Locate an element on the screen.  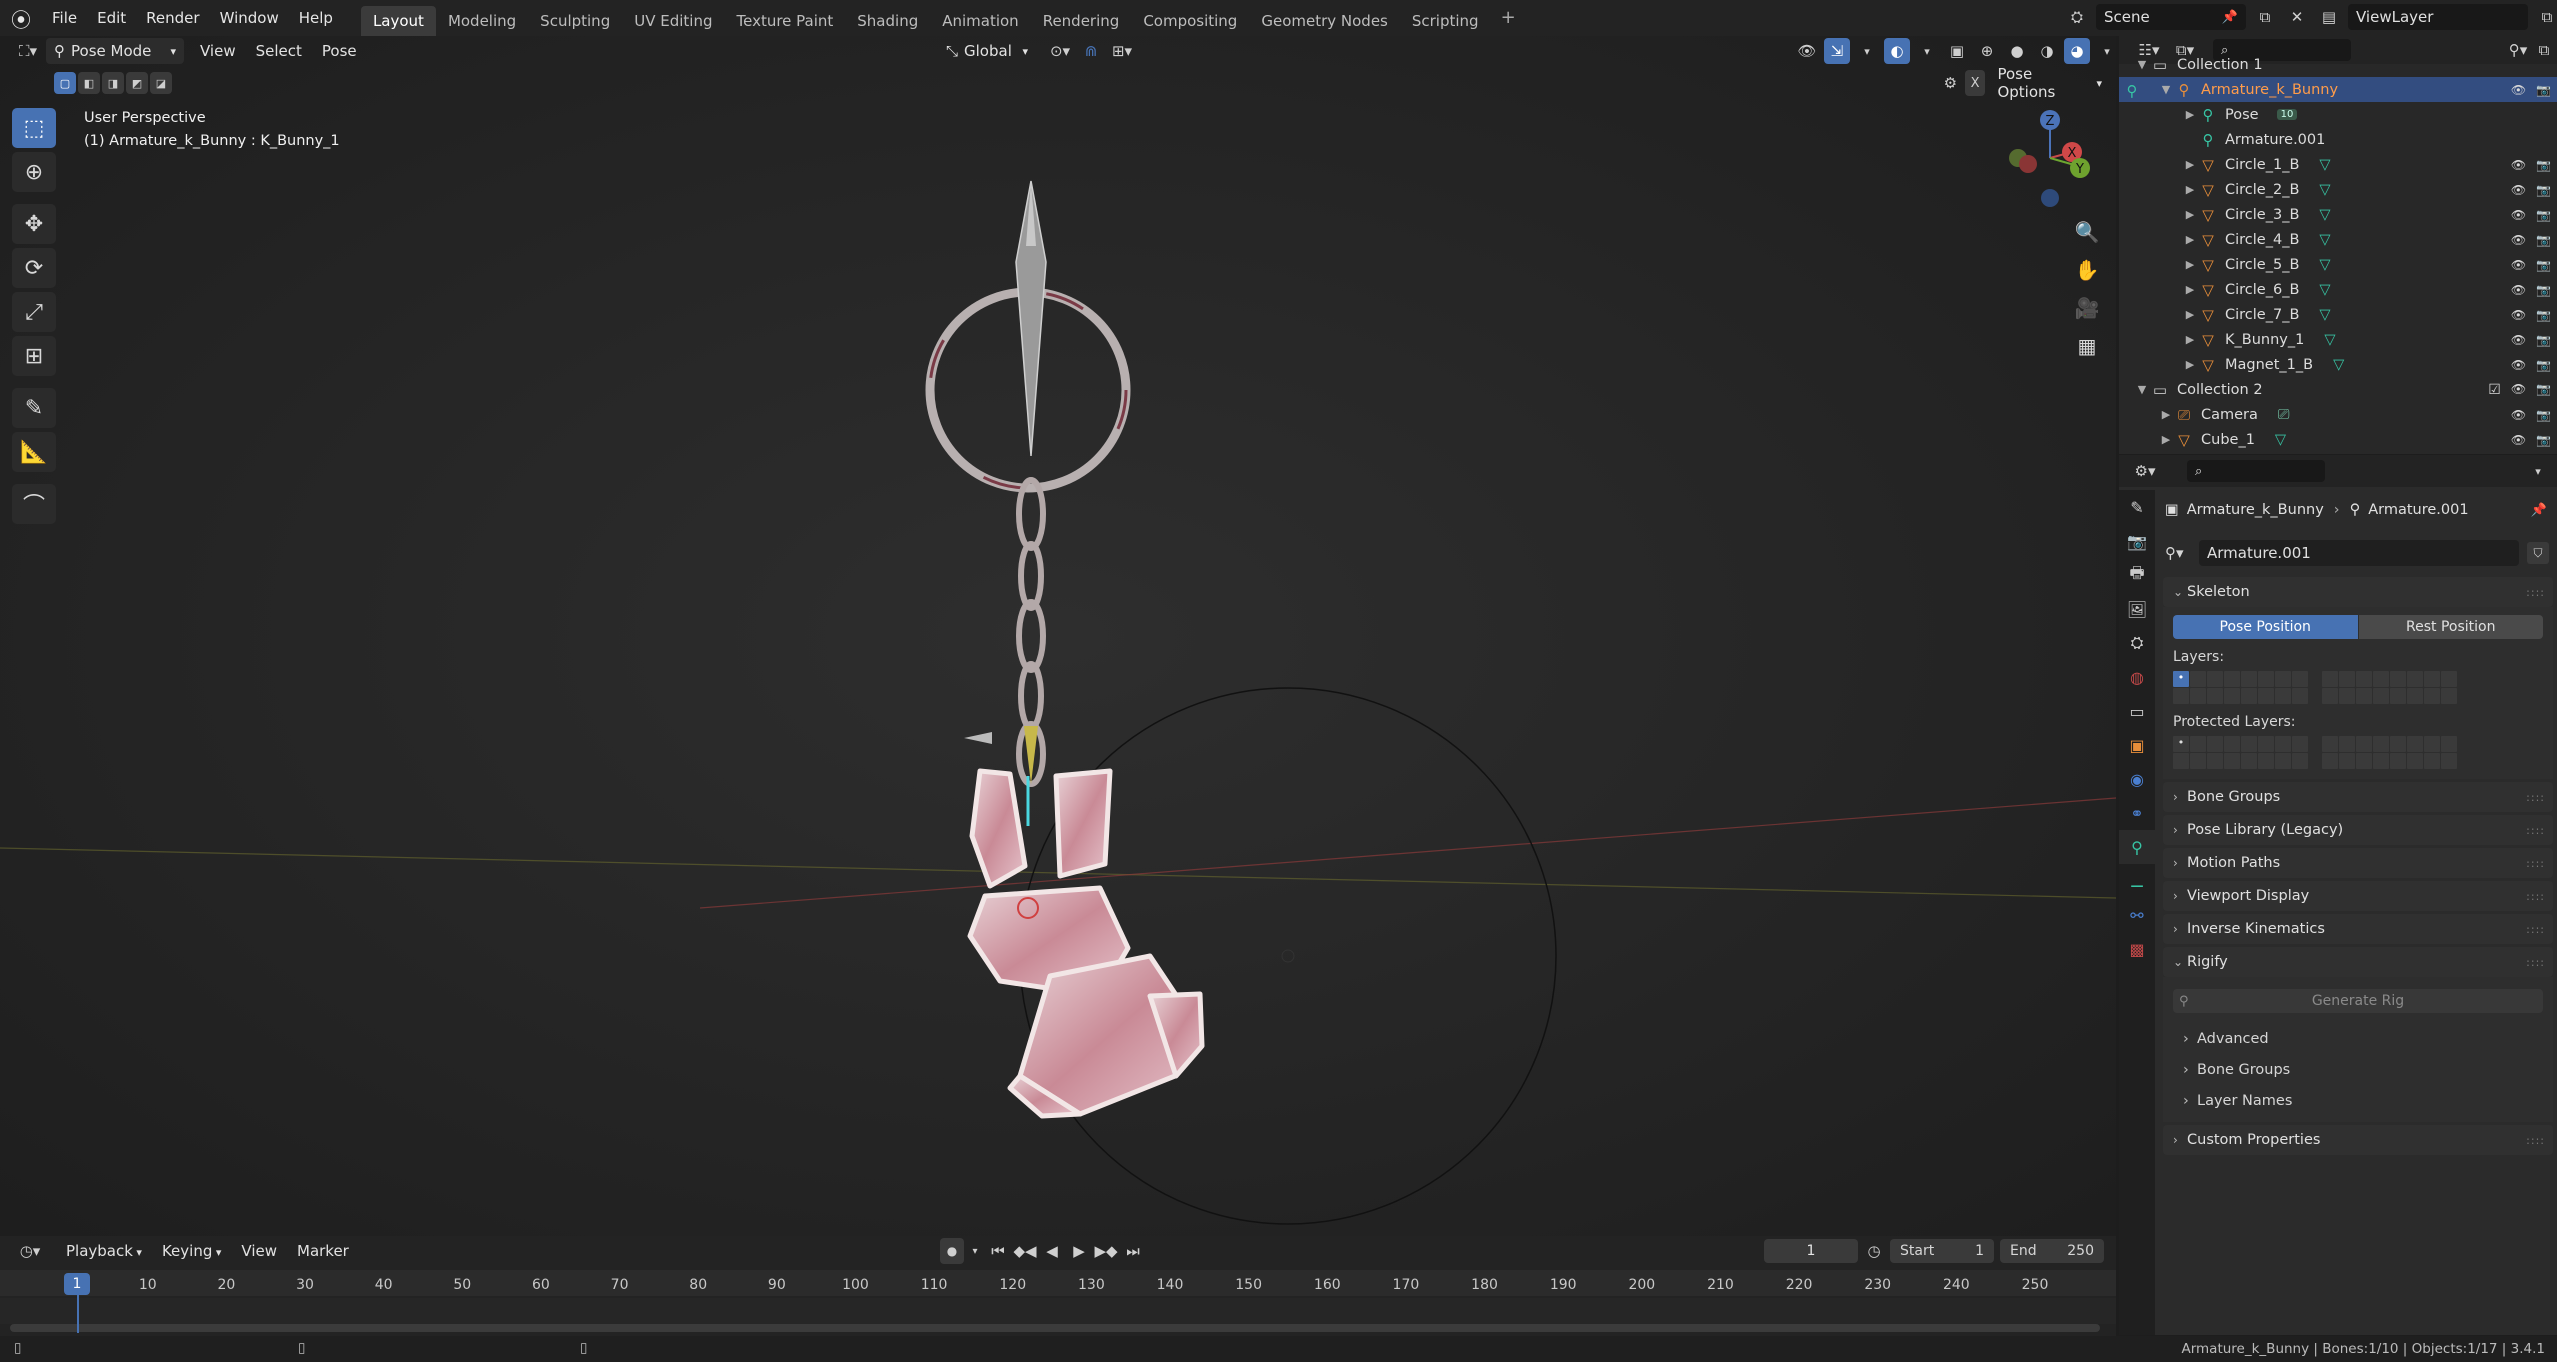
menu-edit: Edit is located at coordinates (111, 18).